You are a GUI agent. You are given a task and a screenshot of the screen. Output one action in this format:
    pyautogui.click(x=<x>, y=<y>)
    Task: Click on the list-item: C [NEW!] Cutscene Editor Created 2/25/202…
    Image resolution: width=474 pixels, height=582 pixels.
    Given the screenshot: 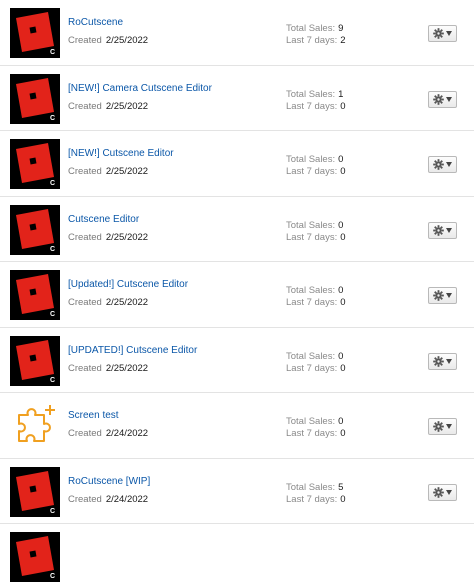 What is the action you would take?
    pyautogui.click(x=237, y=164)
    